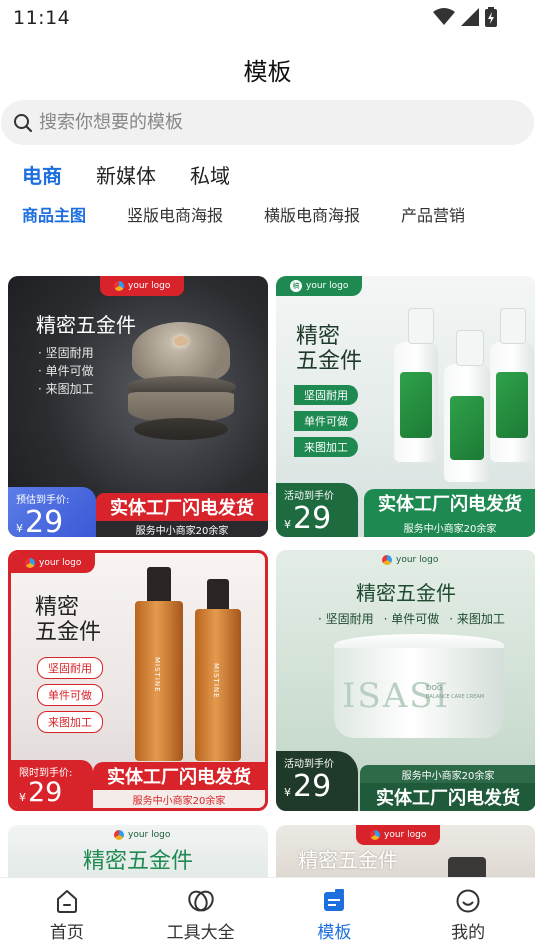 This screenshot has width=535, height=951. I want to click on battery-icon, so click(491, 17).